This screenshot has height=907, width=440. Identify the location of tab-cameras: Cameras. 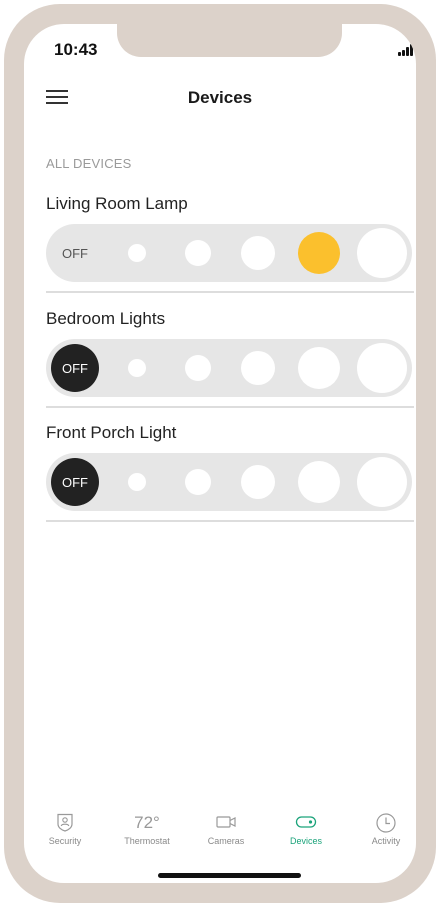
(226, 829).